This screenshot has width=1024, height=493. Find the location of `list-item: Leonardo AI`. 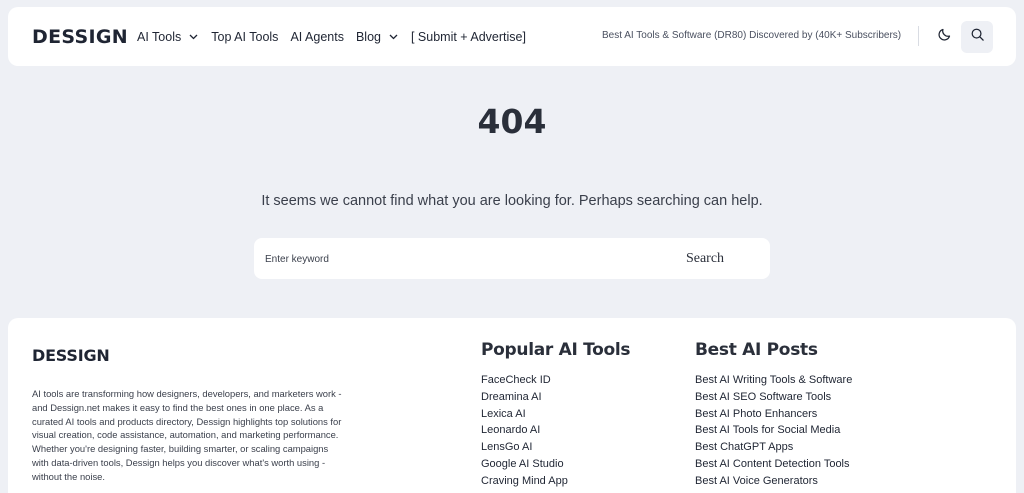

list-item: Leonardo AI is located at coordinates (555, 430).